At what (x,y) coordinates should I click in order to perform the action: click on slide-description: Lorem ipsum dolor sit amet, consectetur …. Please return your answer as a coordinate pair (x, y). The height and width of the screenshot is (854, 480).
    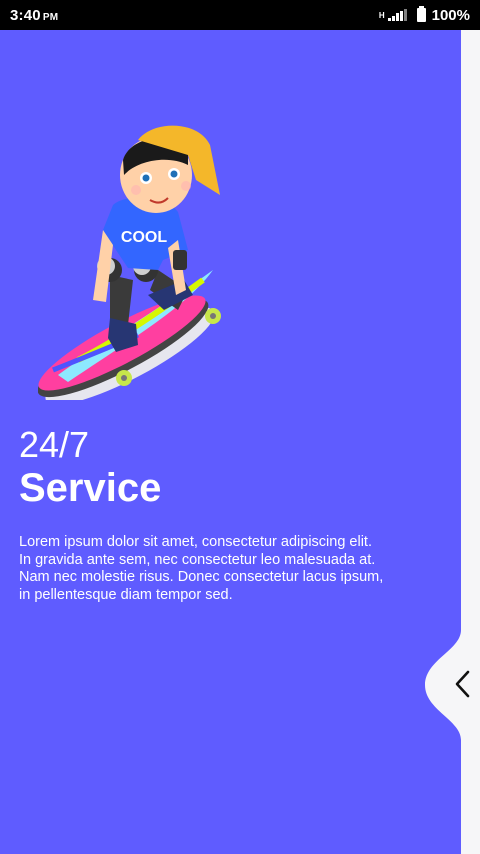
    Looking at the image, I should click on (201, 568).